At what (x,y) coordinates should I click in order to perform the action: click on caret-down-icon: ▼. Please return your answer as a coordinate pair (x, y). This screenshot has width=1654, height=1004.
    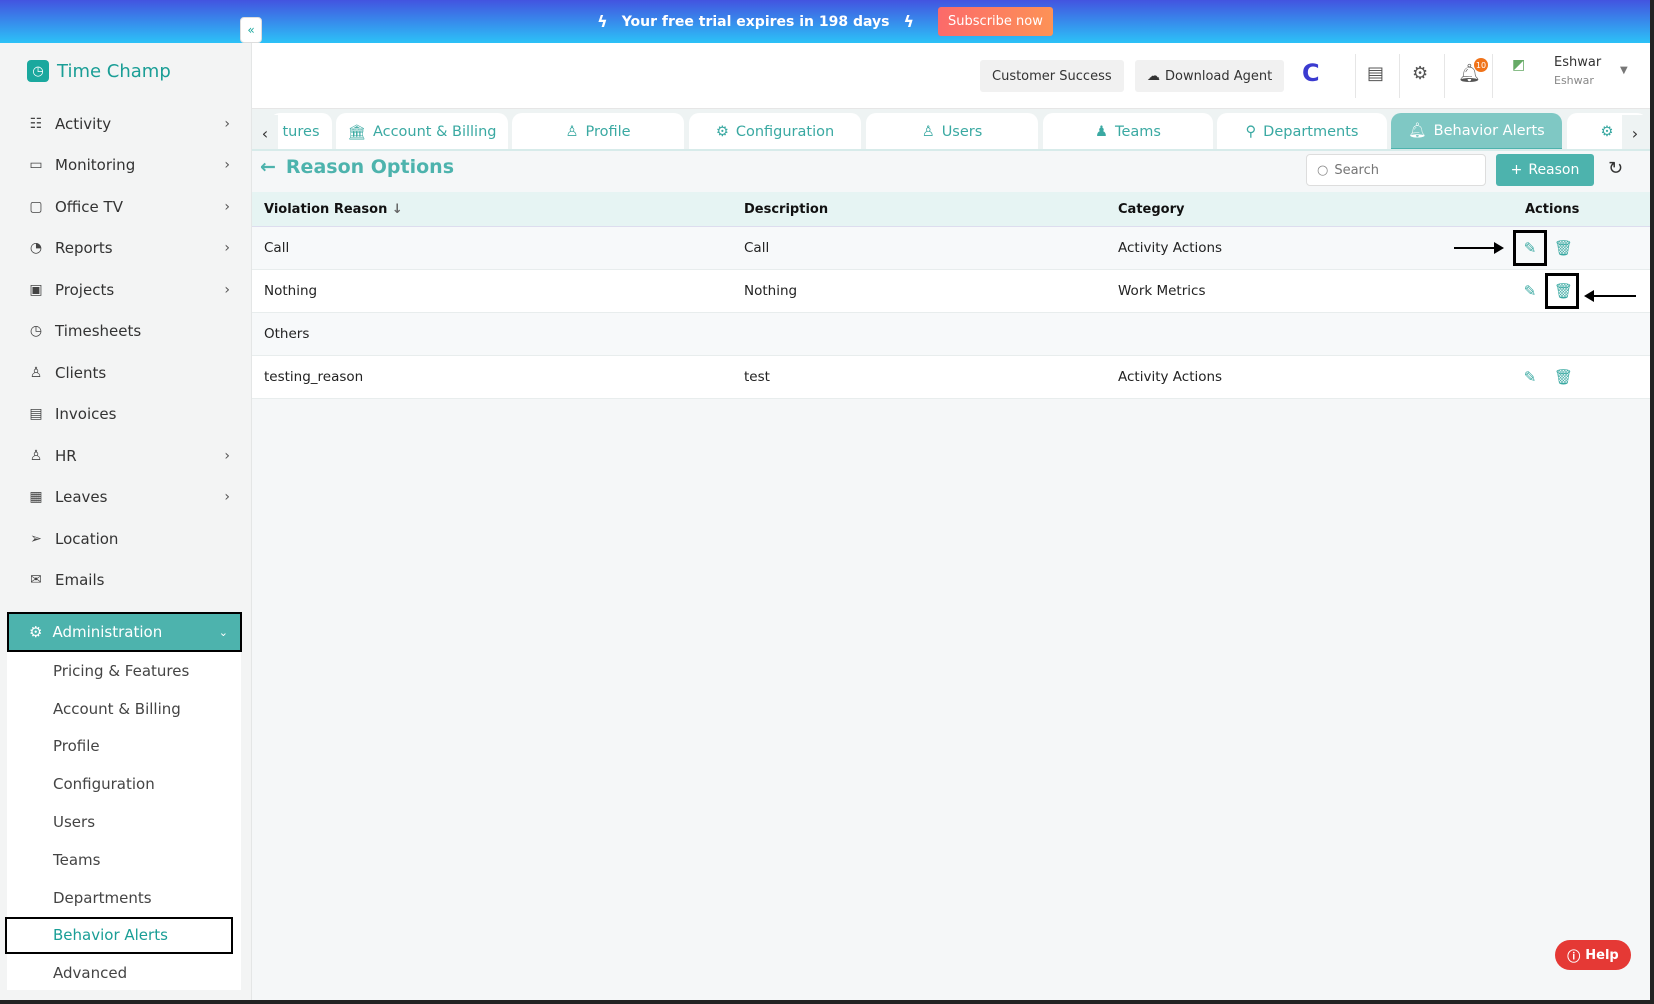
    Looking at the image, I should click on (1624, 70).